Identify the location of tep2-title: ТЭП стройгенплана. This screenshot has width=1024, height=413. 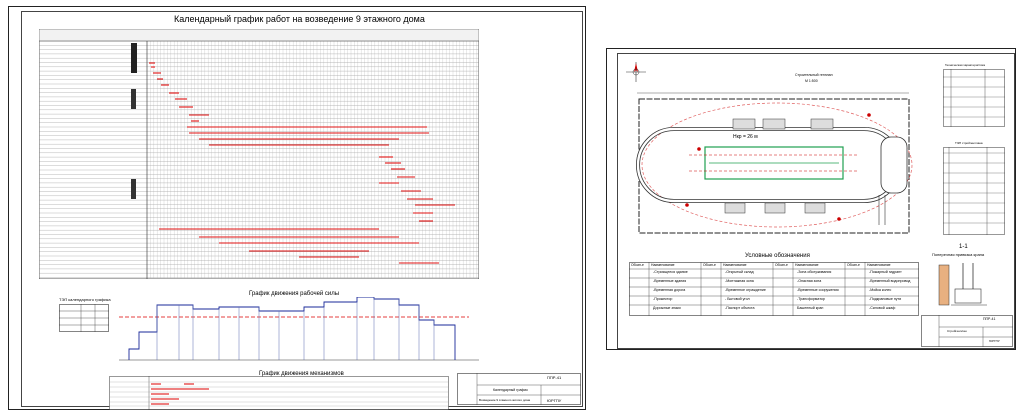
(969, 143).